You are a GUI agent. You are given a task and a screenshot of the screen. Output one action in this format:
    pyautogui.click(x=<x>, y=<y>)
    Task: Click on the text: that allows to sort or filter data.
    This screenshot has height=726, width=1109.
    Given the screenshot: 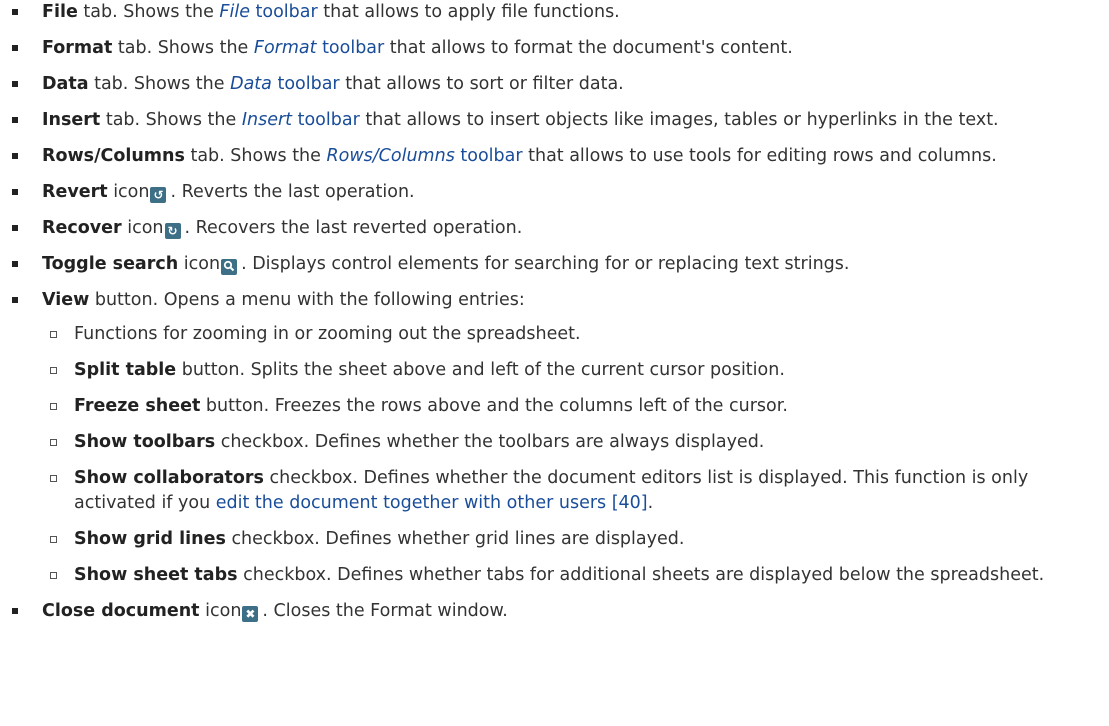 What is the action you would take?
    pyautogui.click(x=481, y=84)
    